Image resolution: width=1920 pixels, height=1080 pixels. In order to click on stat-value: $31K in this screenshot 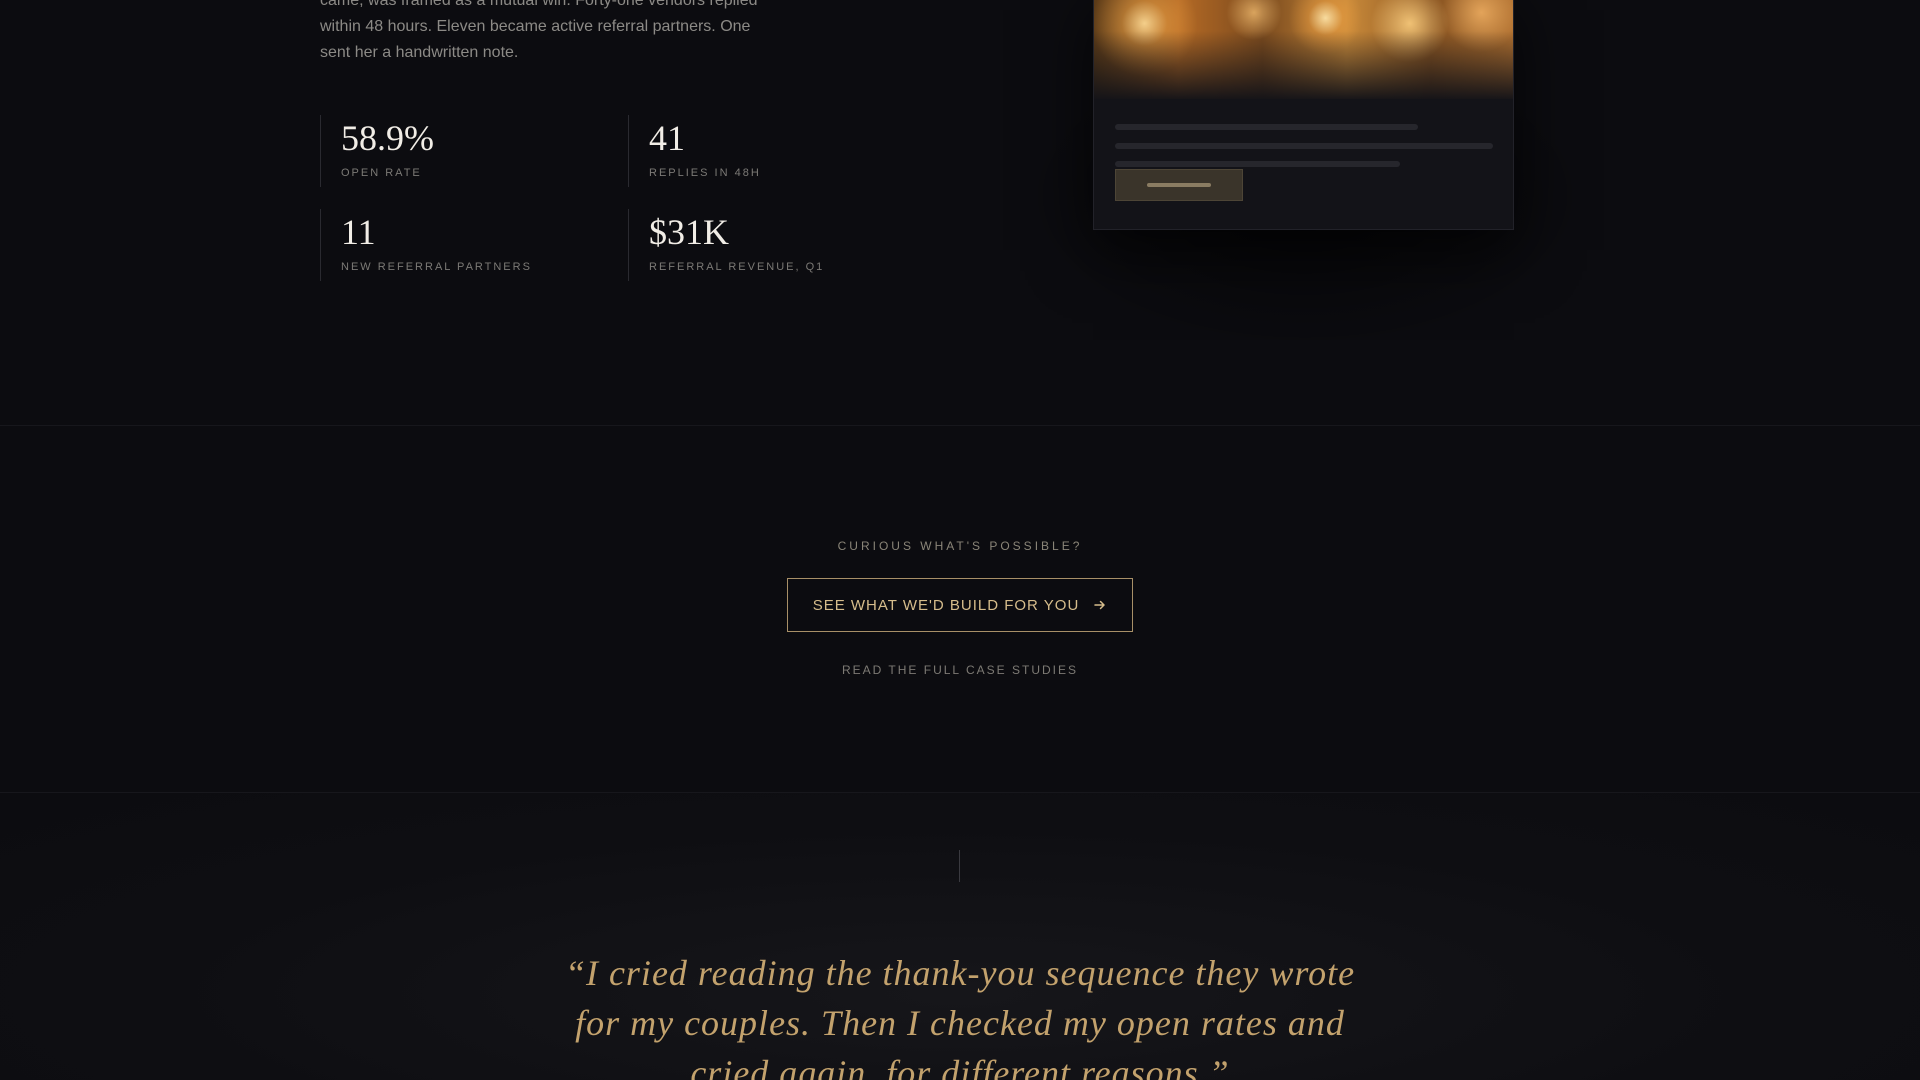, I will do `click(689, 232)`.